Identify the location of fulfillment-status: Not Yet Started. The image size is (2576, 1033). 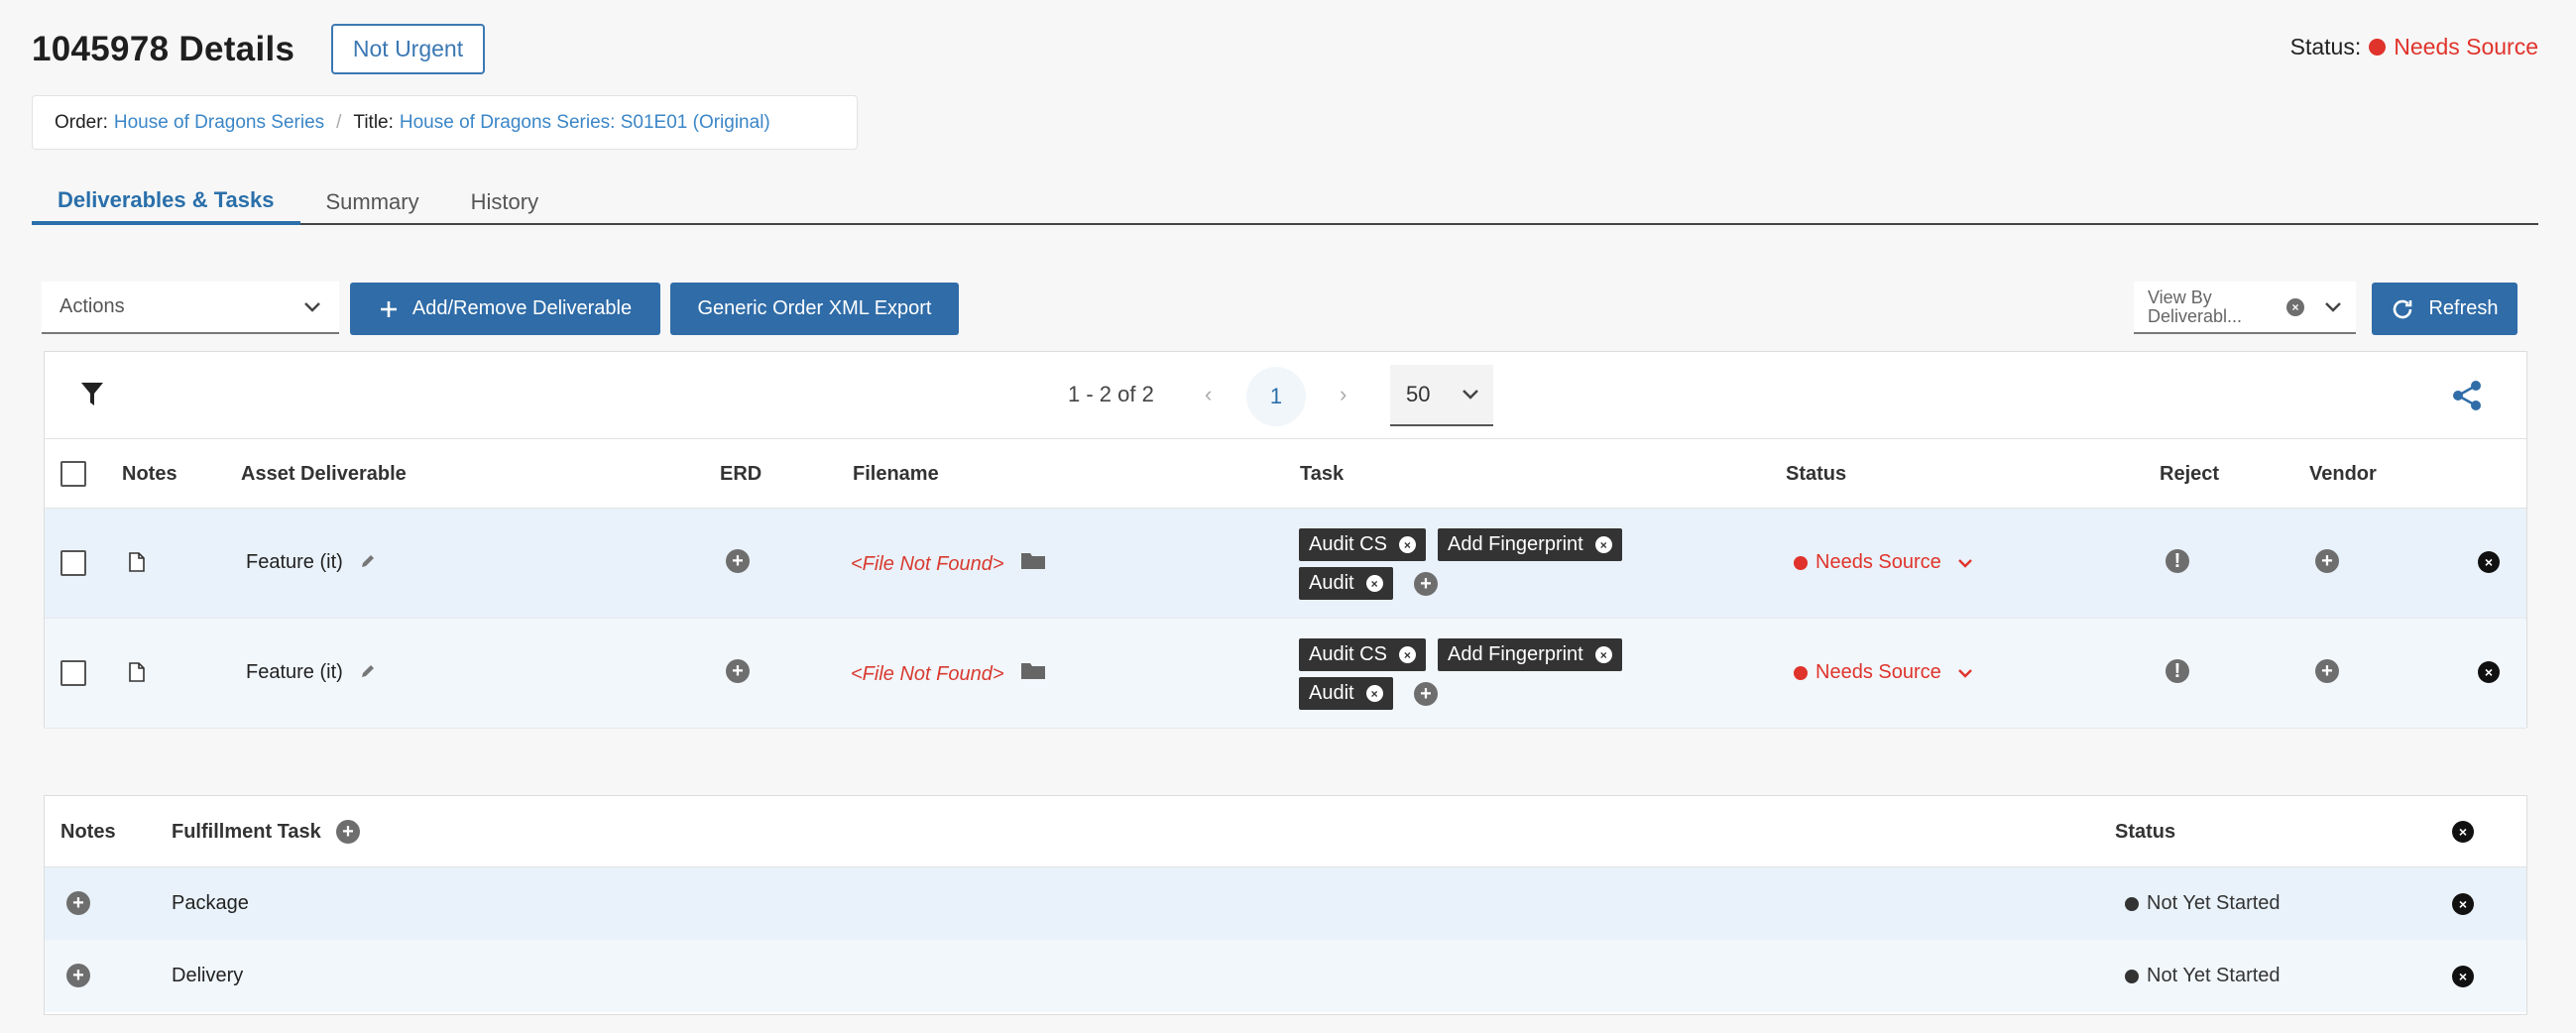
(2203, 976).